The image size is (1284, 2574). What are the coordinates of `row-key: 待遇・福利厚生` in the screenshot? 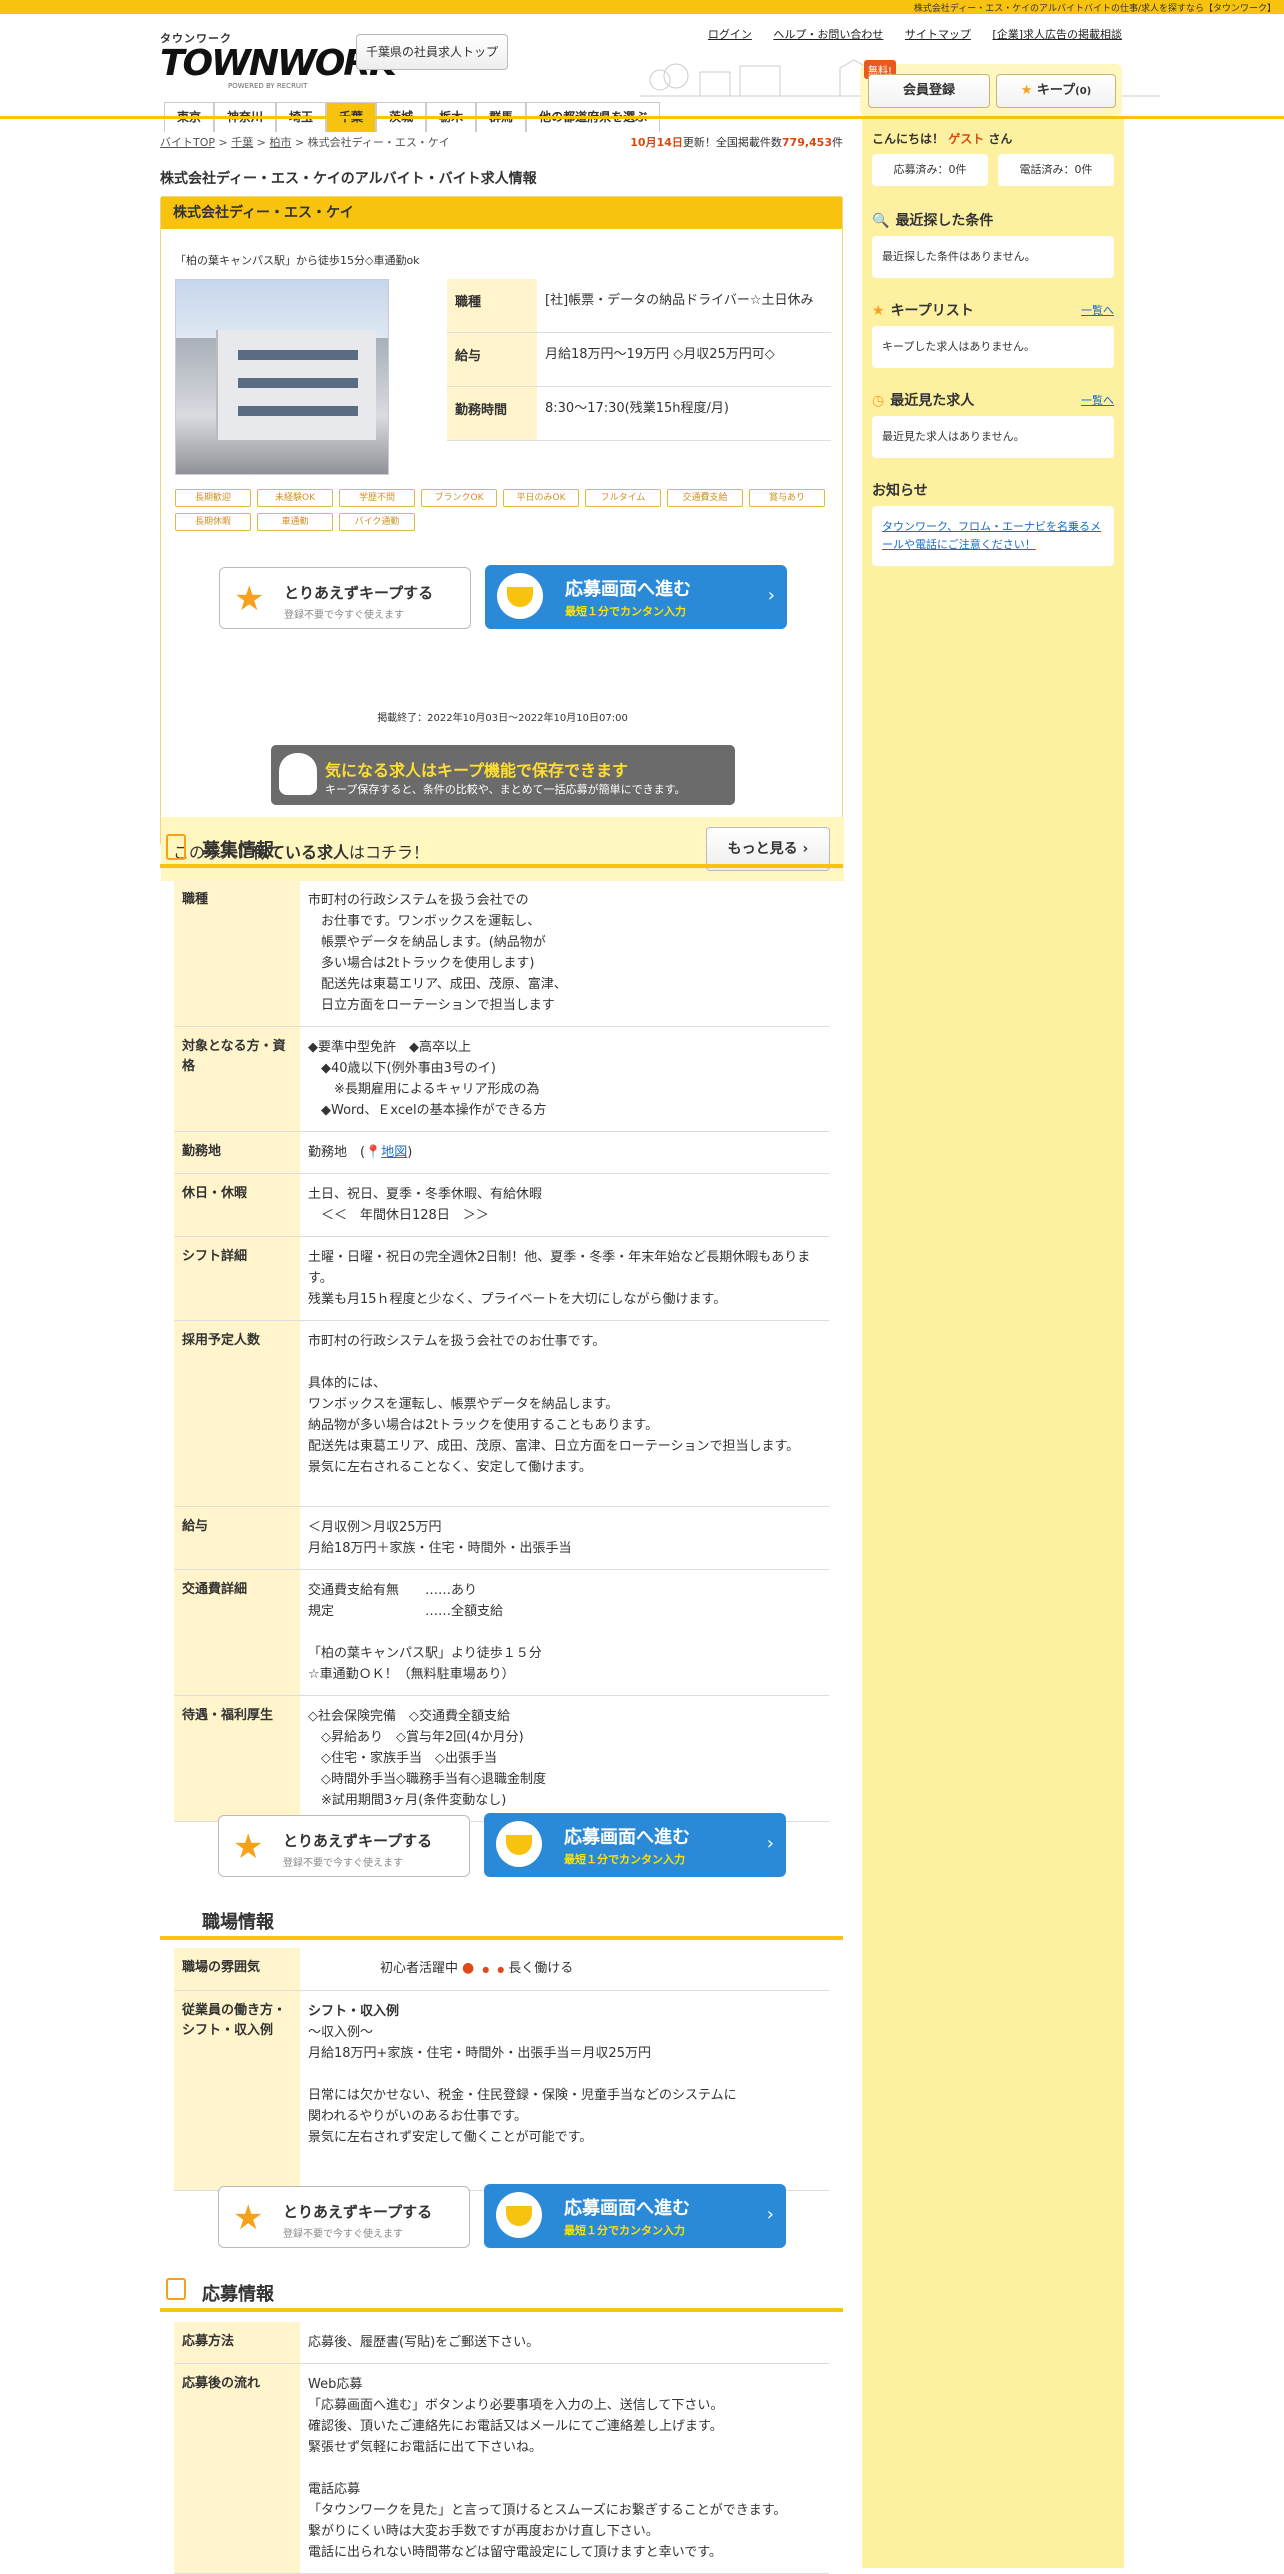 It's located at (237, 1758).